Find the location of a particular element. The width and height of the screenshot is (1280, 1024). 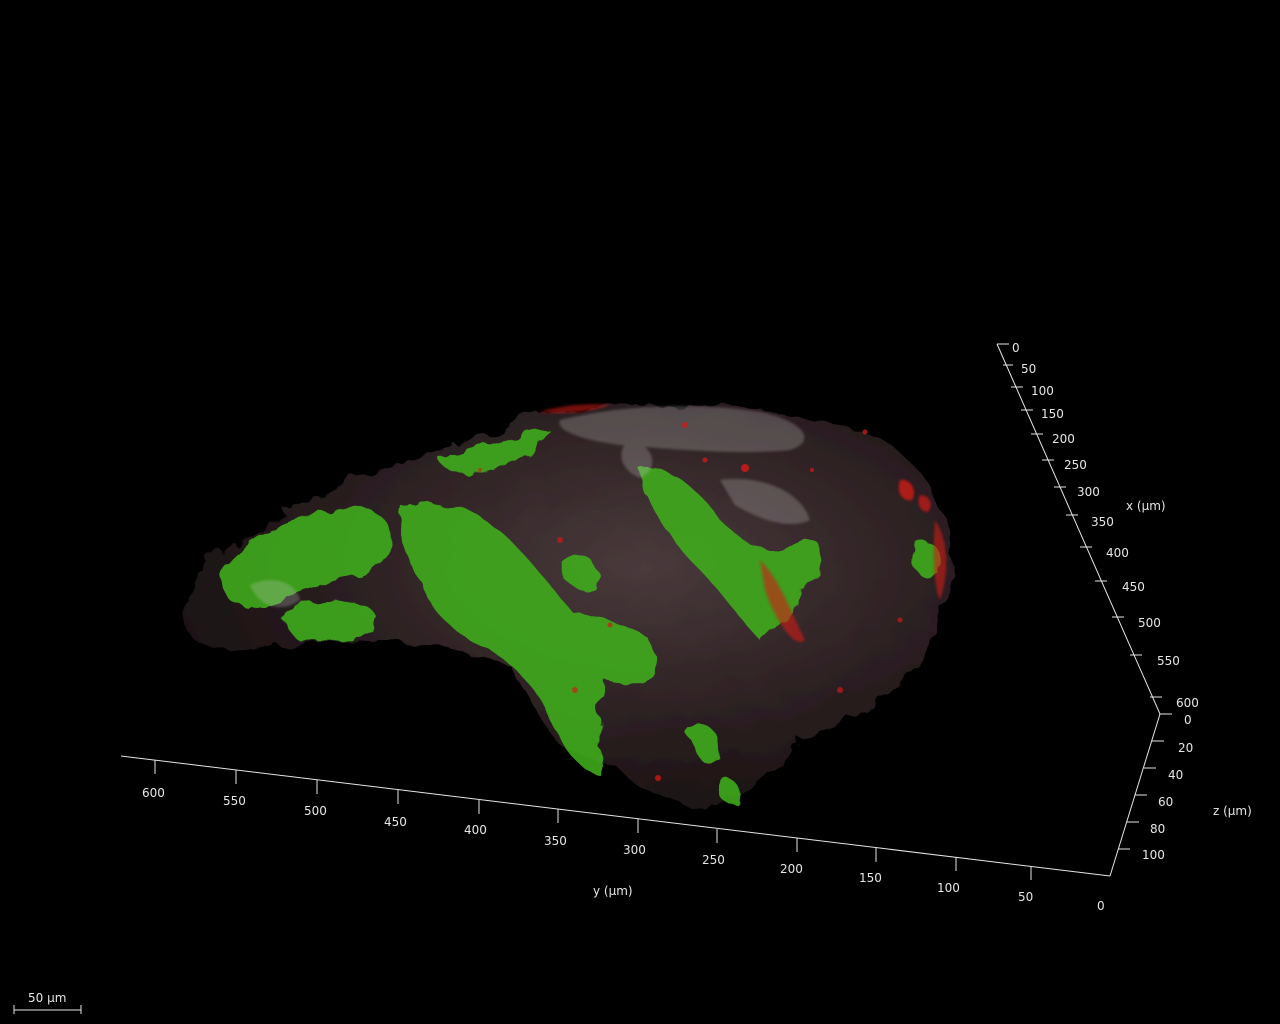

y-tick-label: 100 is located at coordinates (948, 888).